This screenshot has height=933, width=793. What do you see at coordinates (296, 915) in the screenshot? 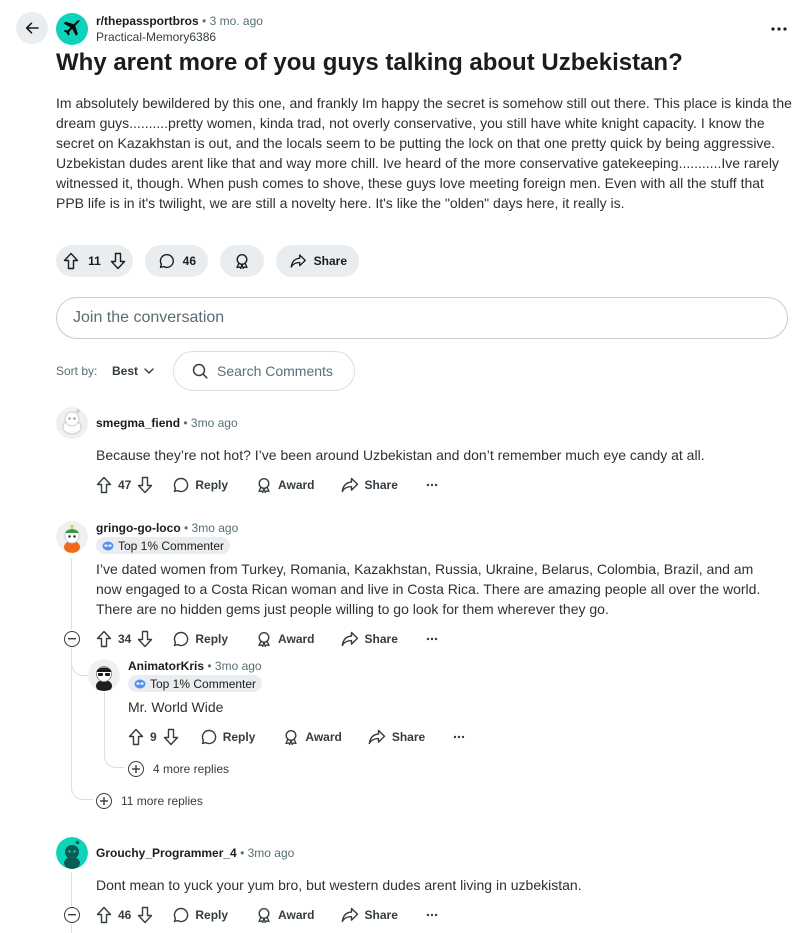
I see `award-label: Award` at bounding box center [296, 915].